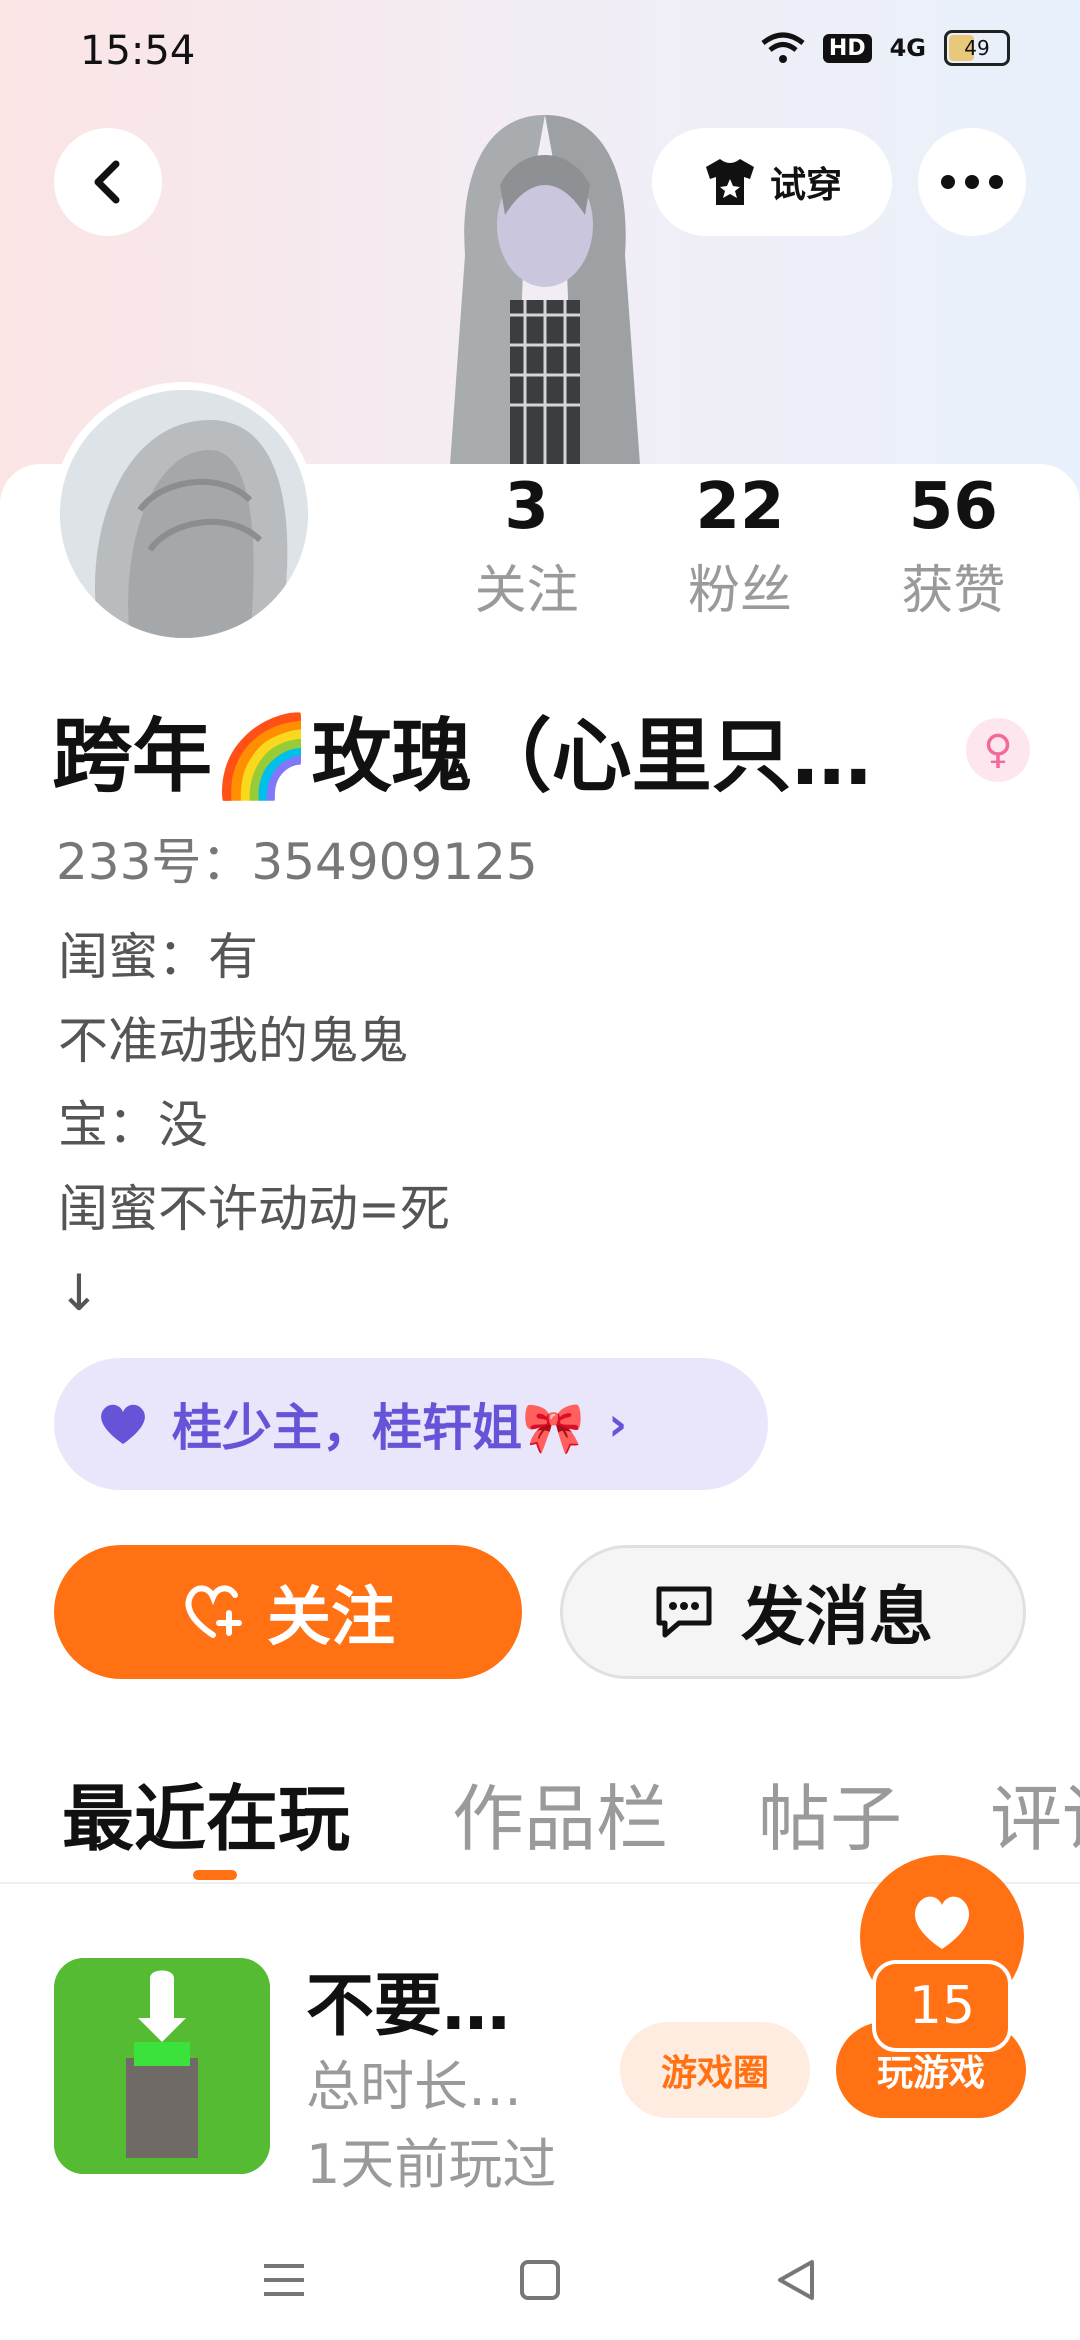 The height and width of the screenshot is (2340, 1080). Describe the element at coordinates (830, 1812) in the screenshot. I see `tab-posts: 帖子` at that location.